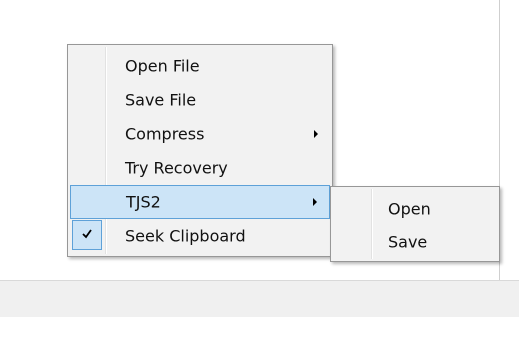 The width and height of the screenshot is (519, 354). What do you see at coordinates (185, 236) in the screenshot?
I see `menu-item-label: Seek Clipboard` at bounding box center [185, 236].